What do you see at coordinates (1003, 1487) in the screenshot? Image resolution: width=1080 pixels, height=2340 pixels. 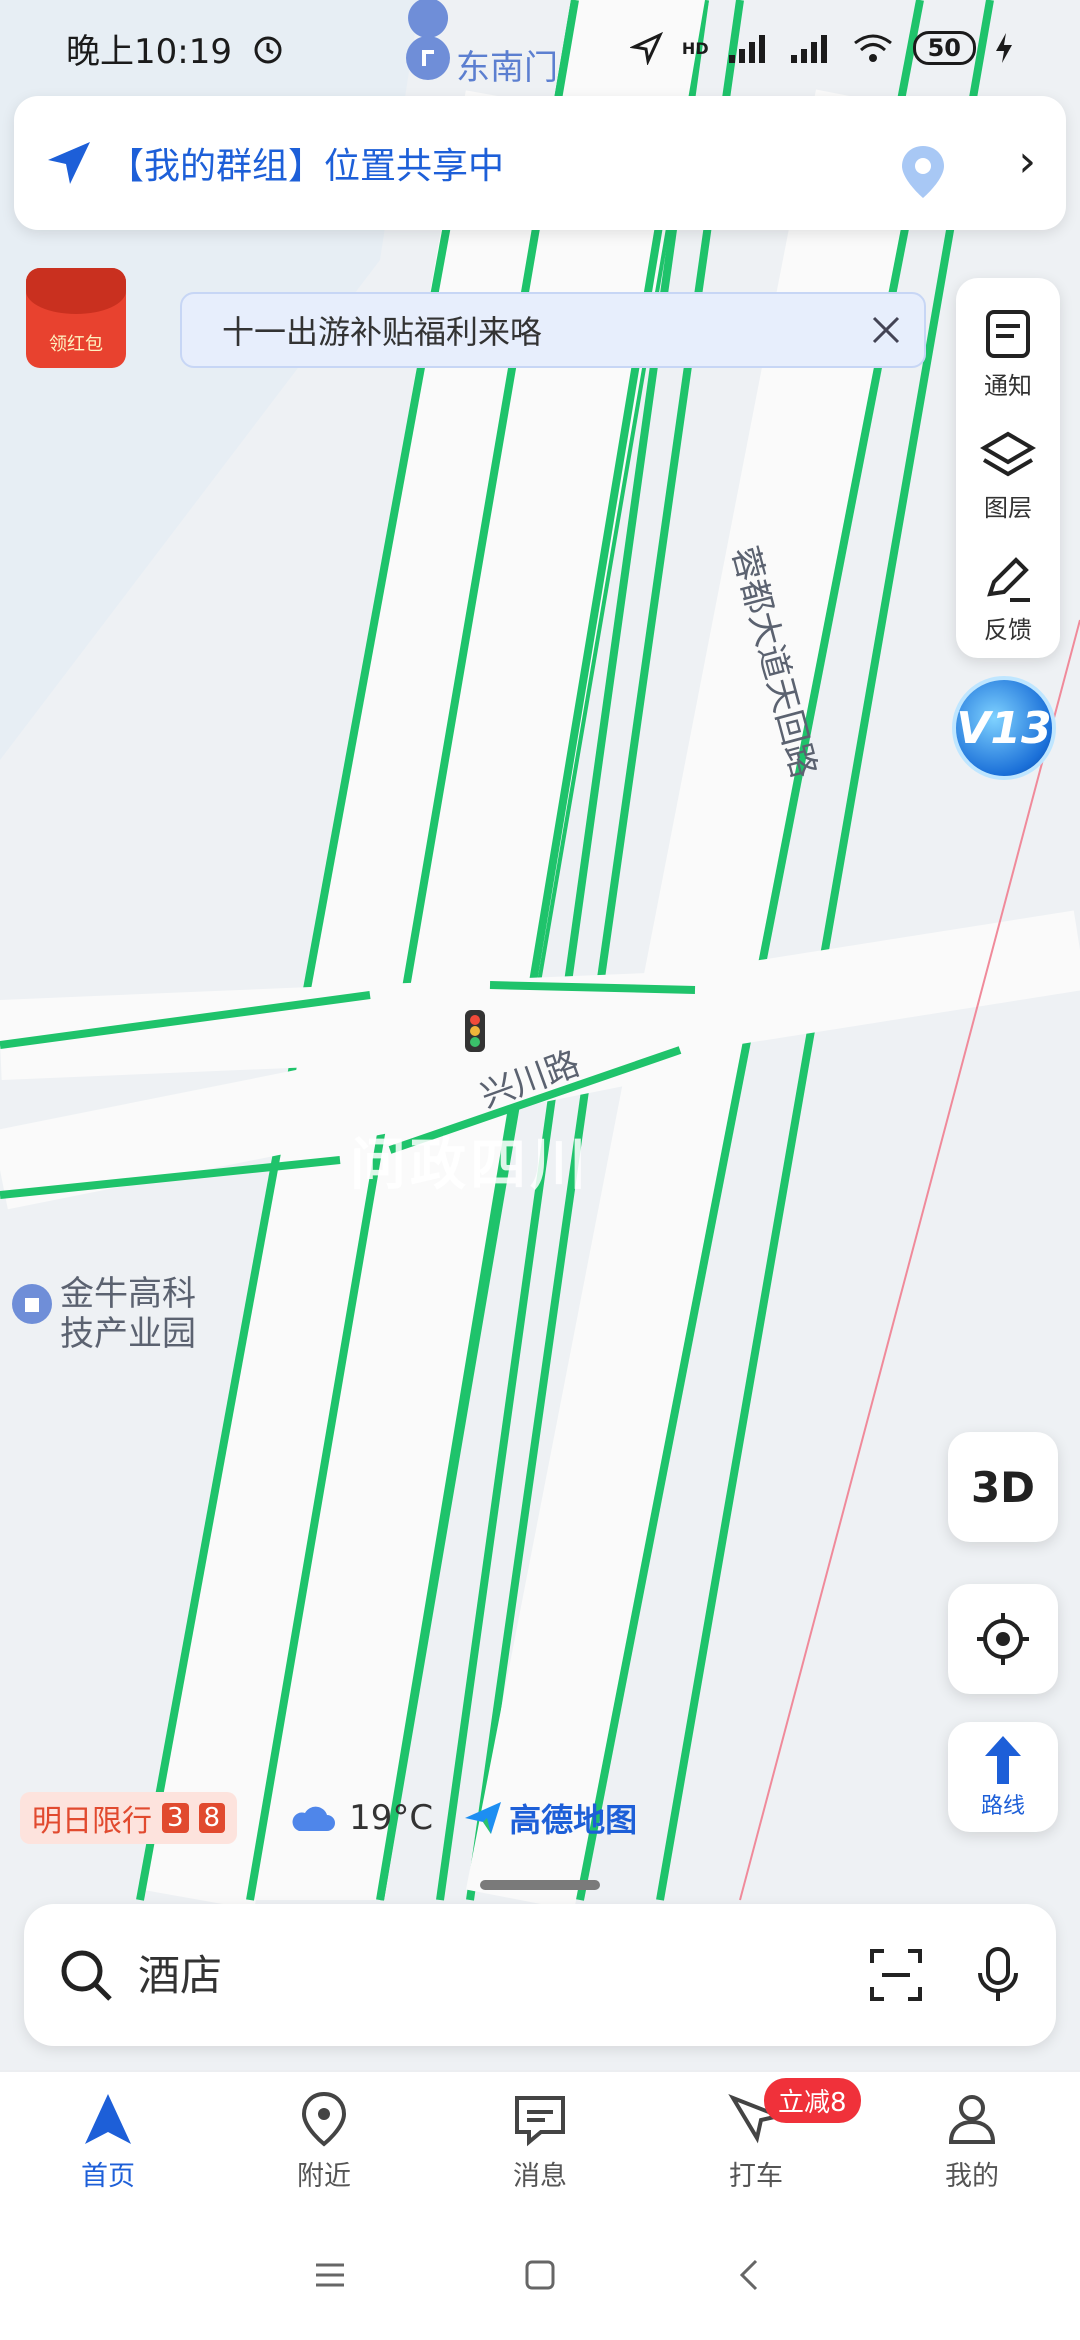 I see `toggle-3d-button: 3D` at bounding box center [1003, 1487].